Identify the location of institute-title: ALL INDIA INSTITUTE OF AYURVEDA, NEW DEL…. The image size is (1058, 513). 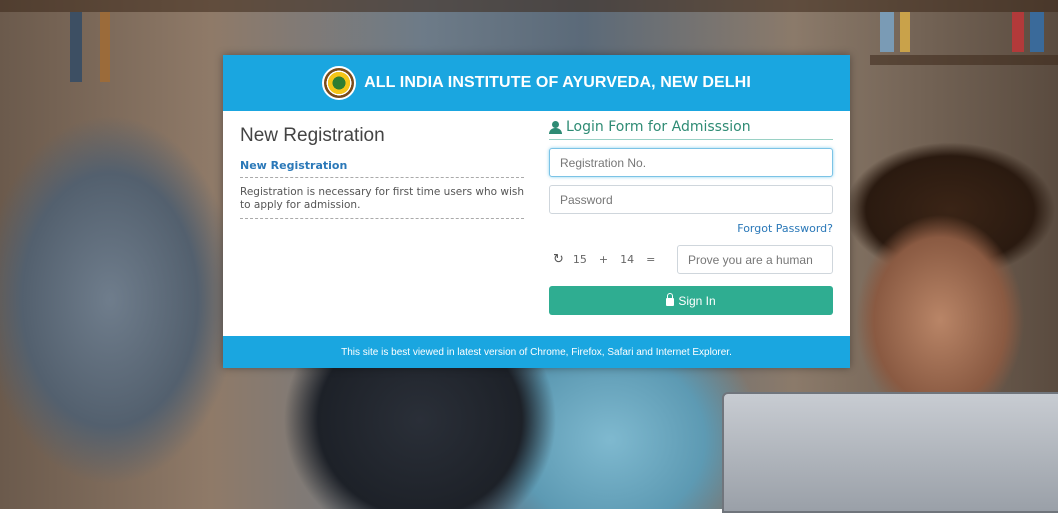
(557, 82).